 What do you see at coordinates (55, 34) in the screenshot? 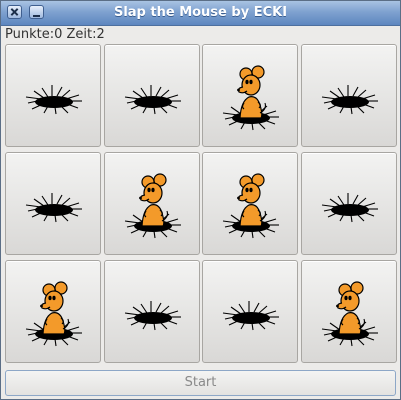
I see `score-time-label: Punkte:0 Zeit:2` at bounding box center [55, 34].